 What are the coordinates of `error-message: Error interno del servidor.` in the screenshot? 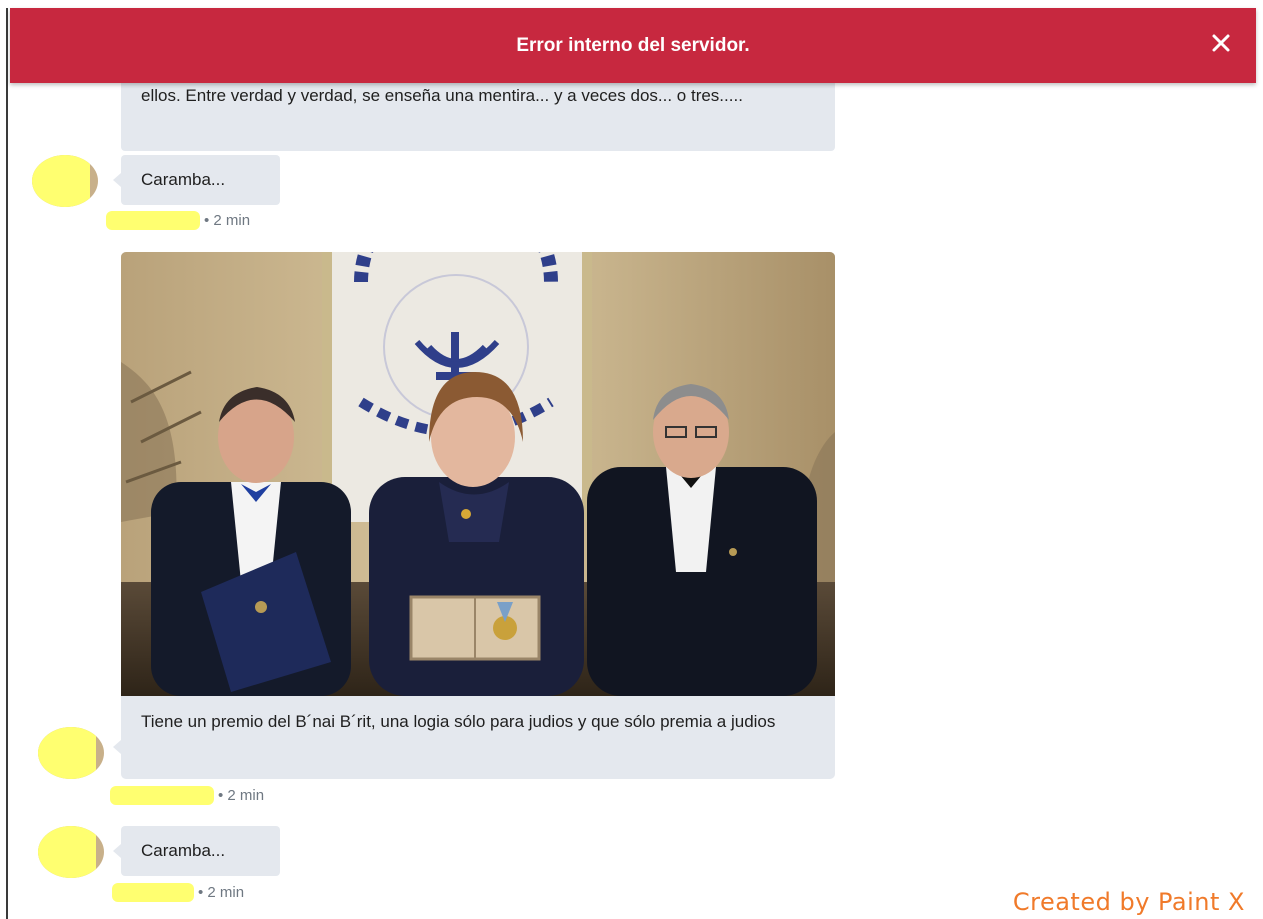 It's located at (633, 45).